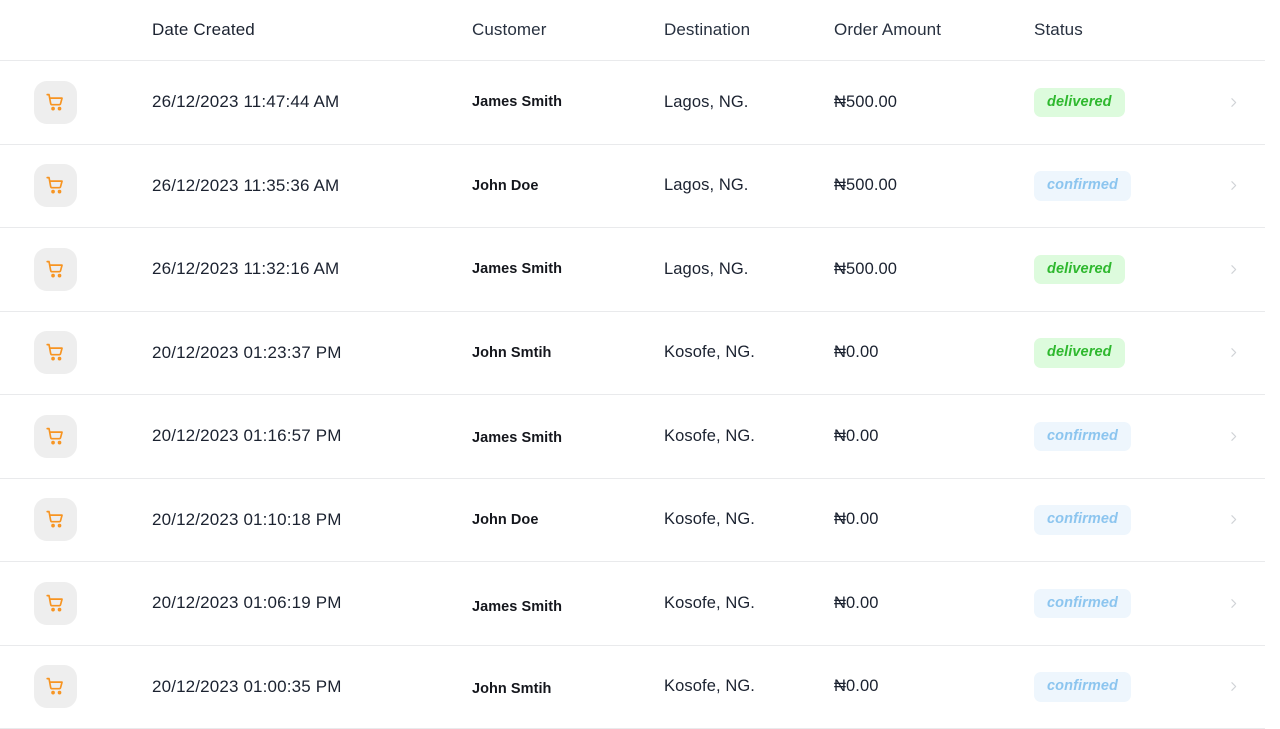 Image resolution: width=1280 pixels, height=729 pixels. Describe the element at coordinates (312, 603) in the screenshot. I see `cell-date-created: 20/12/2023 01:06:19 PM` at that location.